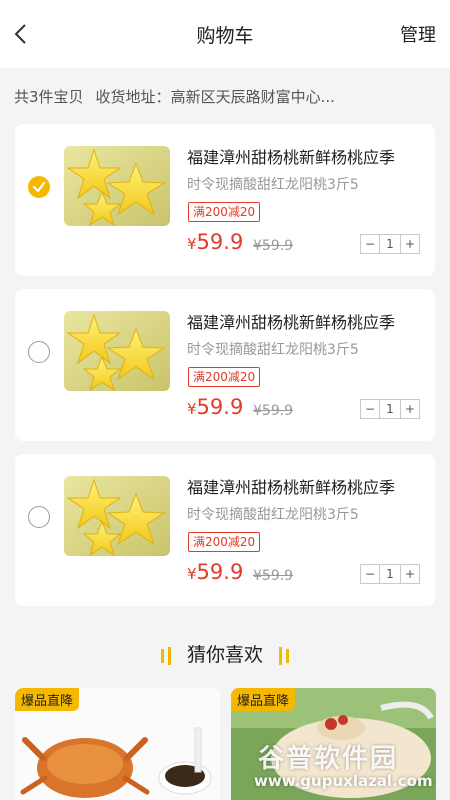  I want to click on recommend-title-text: 猜你喜欢, so click(224, 655).